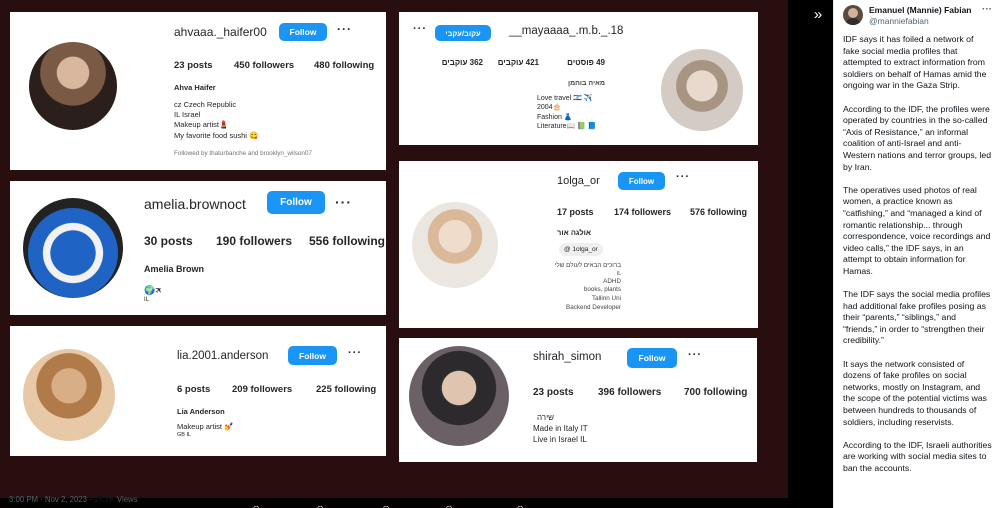 This screenshot has height=508, width=1000. Describe the element at coordinates (320, 504) in the screenshot. I see `repost-icon: ○` at that location.